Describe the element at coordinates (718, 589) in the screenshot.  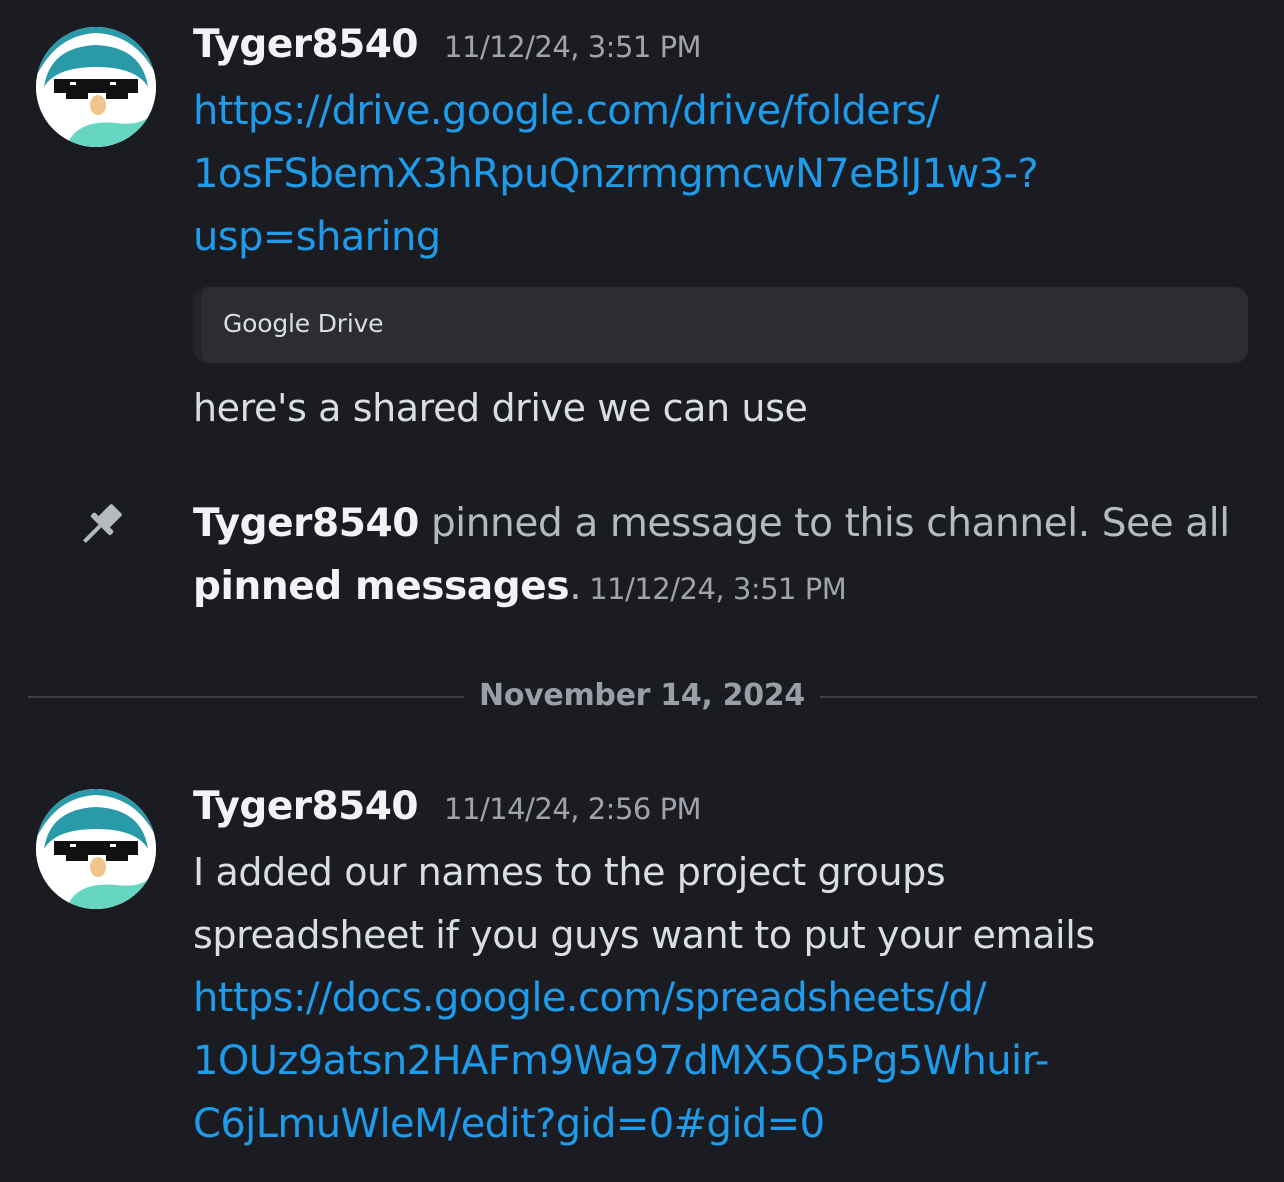
I see `system-timestamp: 11/12/24, 3:51 PM` at that location.